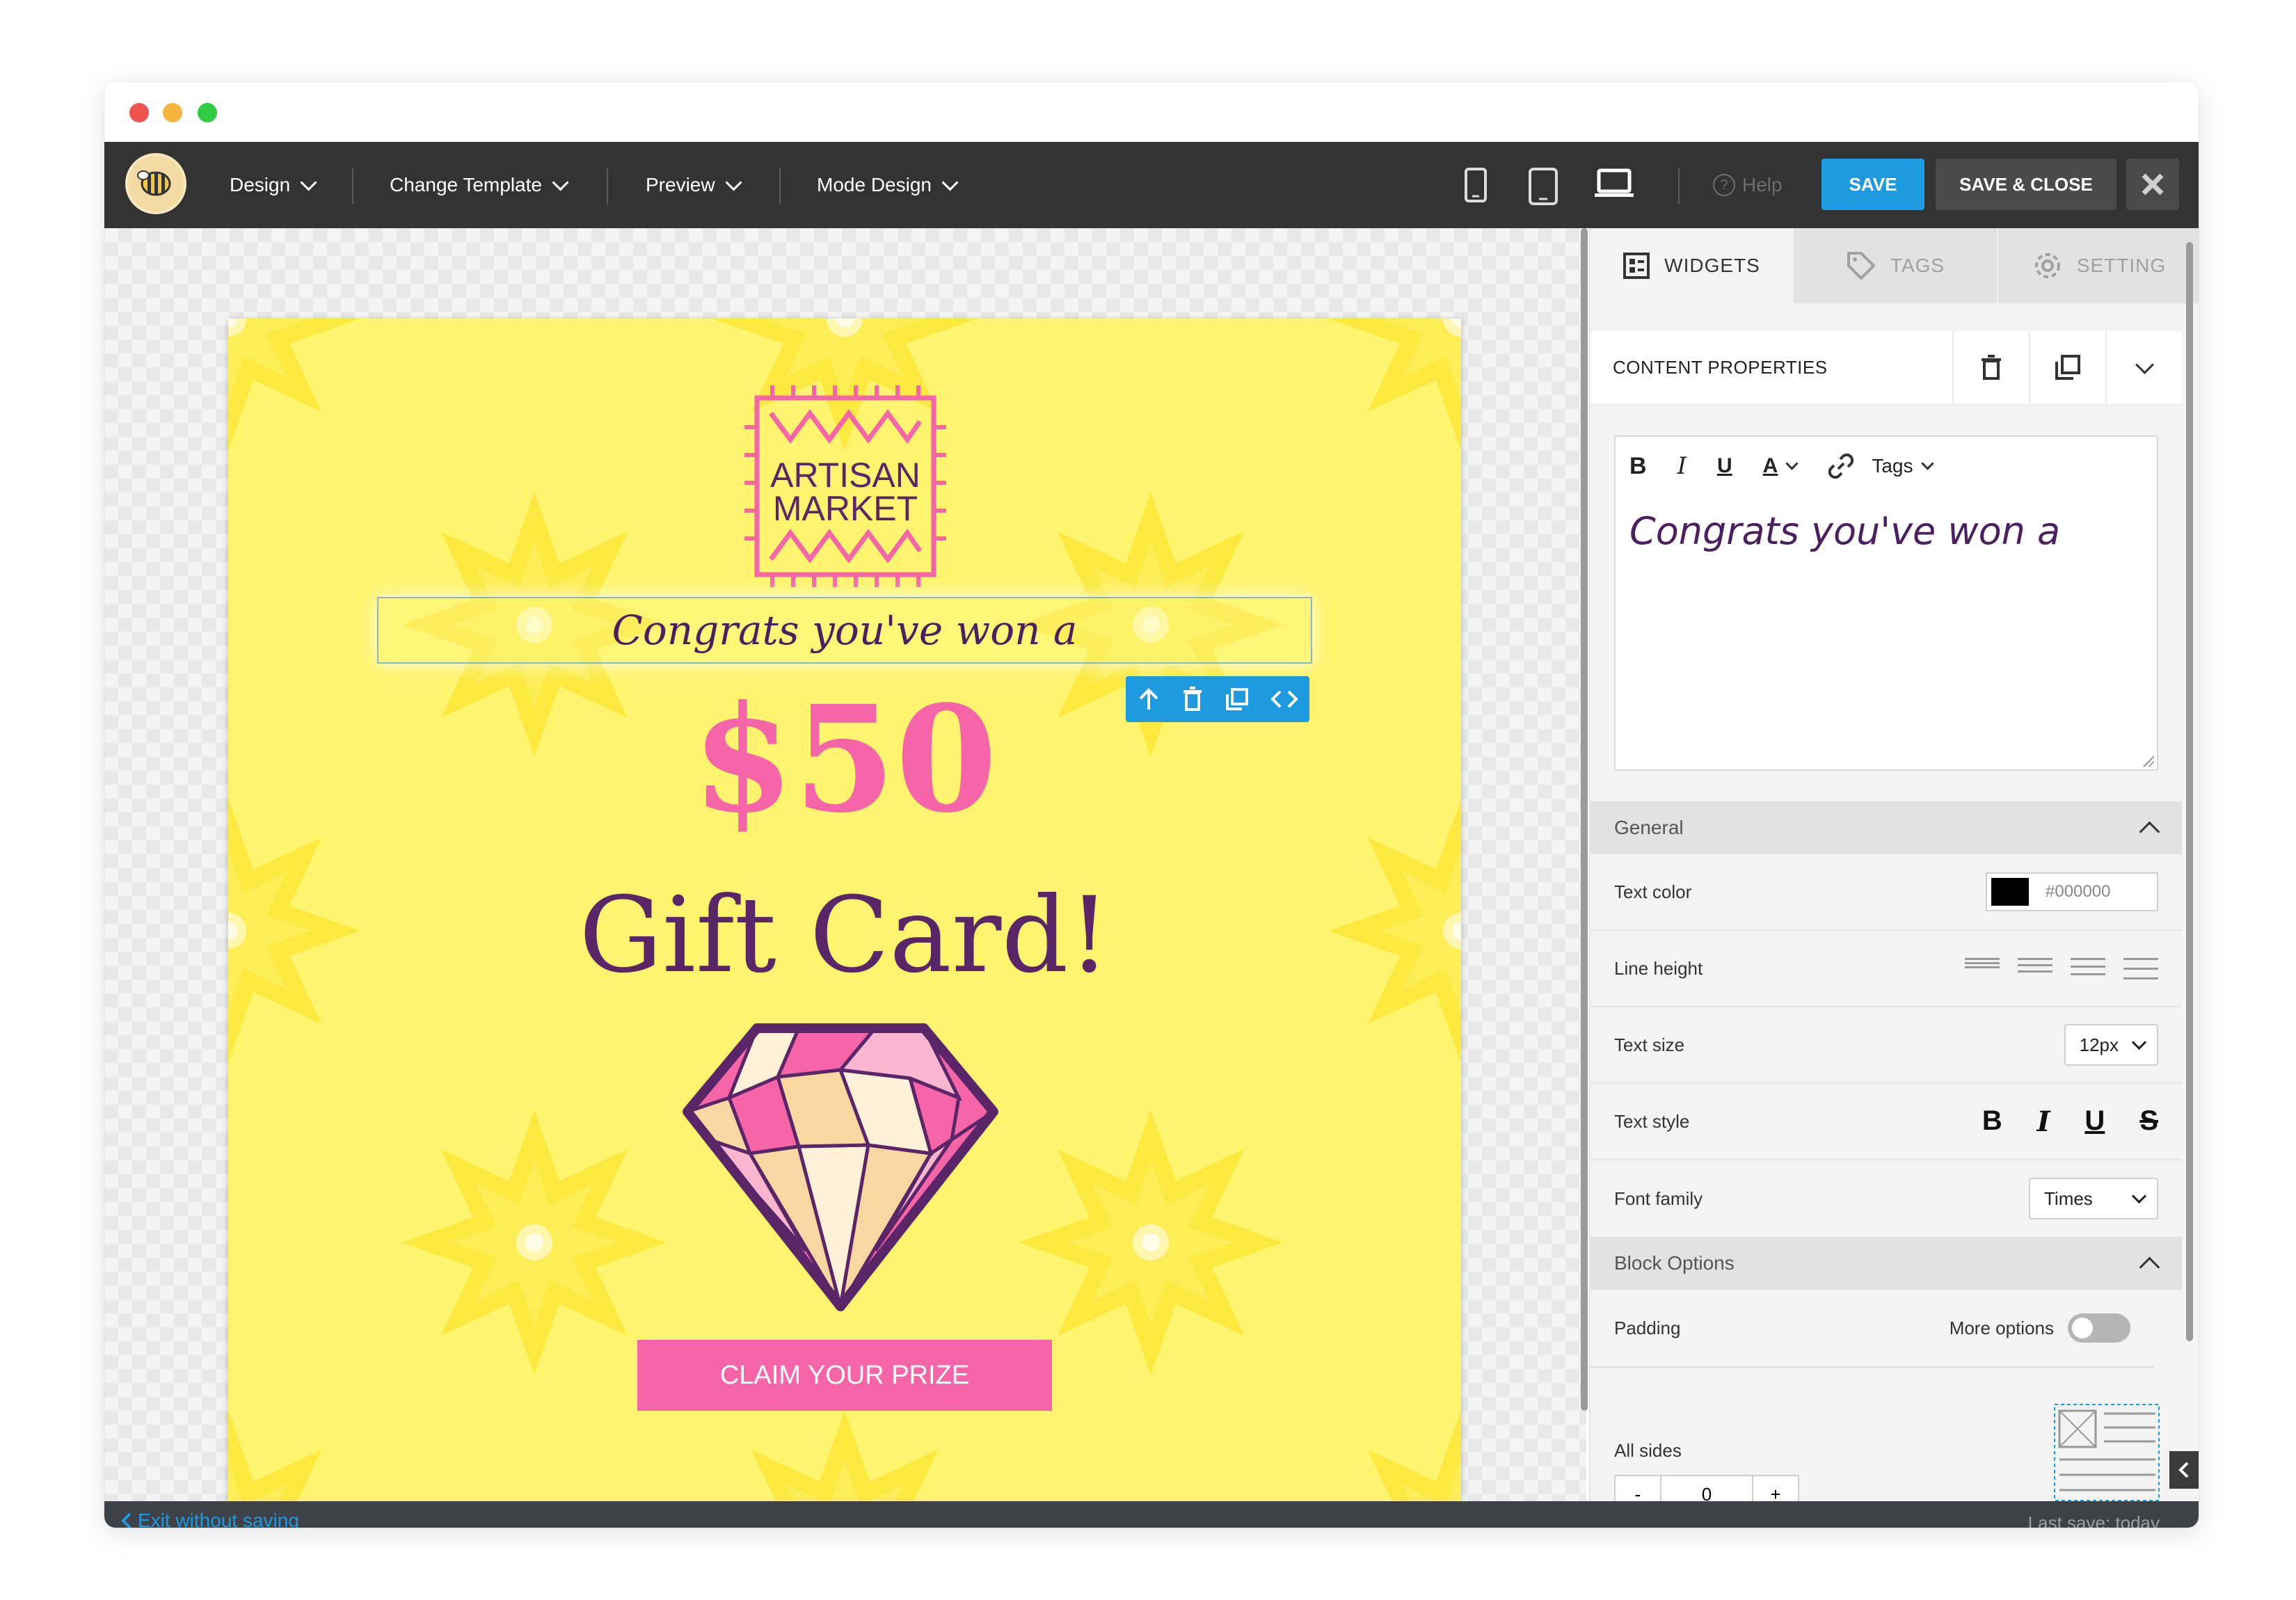 Image resolution: width=2296 pixels, height=1600 pixels. Describe the element at coordinates (1476, 185) in the screenshot. I see `mobile-view-icon` at that location.